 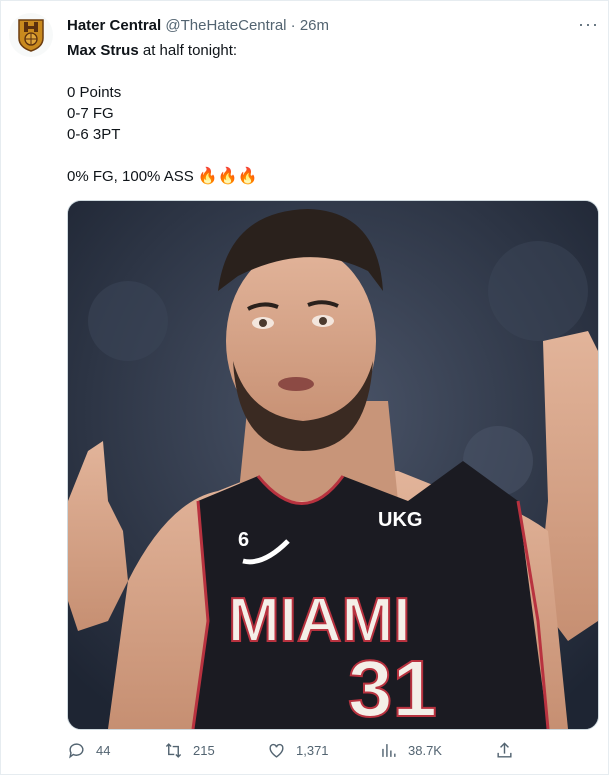 I want to click on team-logo-icon, so click(x=31, y=35).